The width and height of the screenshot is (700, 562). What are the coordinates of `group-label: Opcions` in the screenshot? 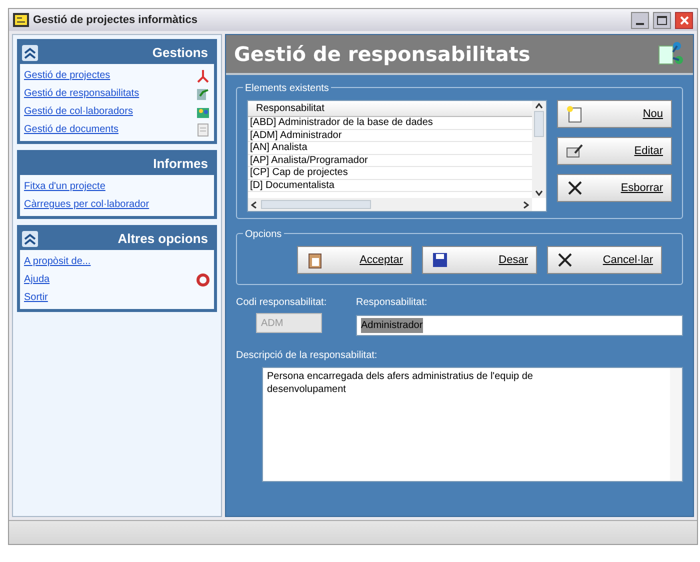 It's located at (263, 234).